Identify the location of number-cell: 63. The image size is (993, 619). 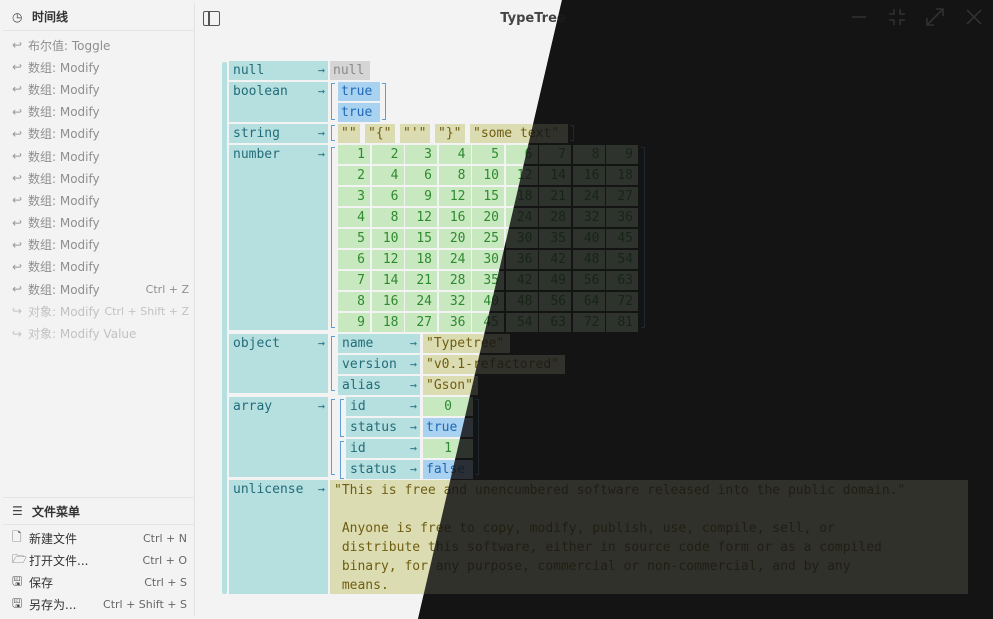
(622, 280).